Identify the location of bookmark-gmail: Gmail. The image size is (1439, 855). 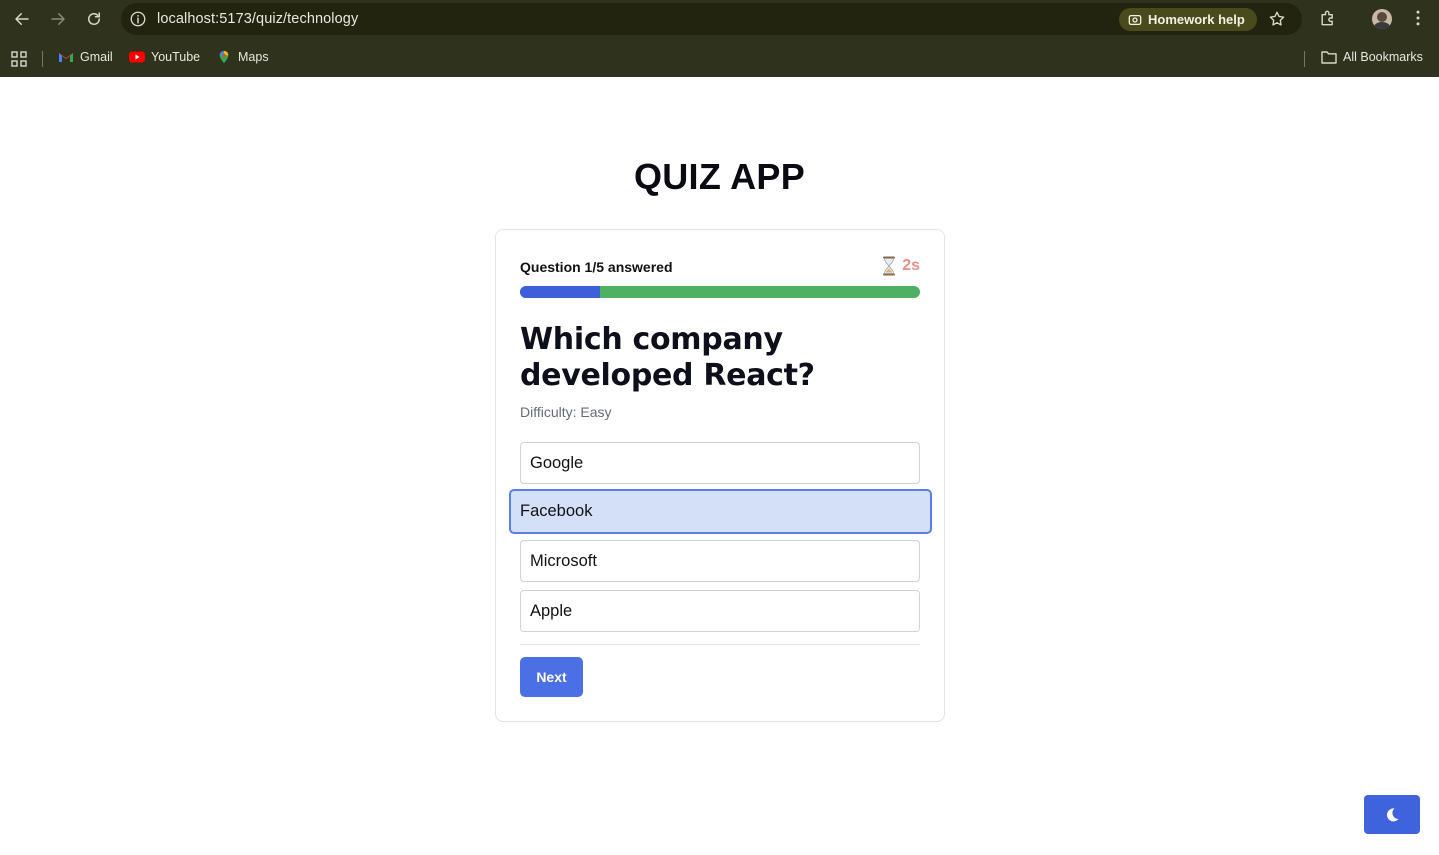
(85, 57).